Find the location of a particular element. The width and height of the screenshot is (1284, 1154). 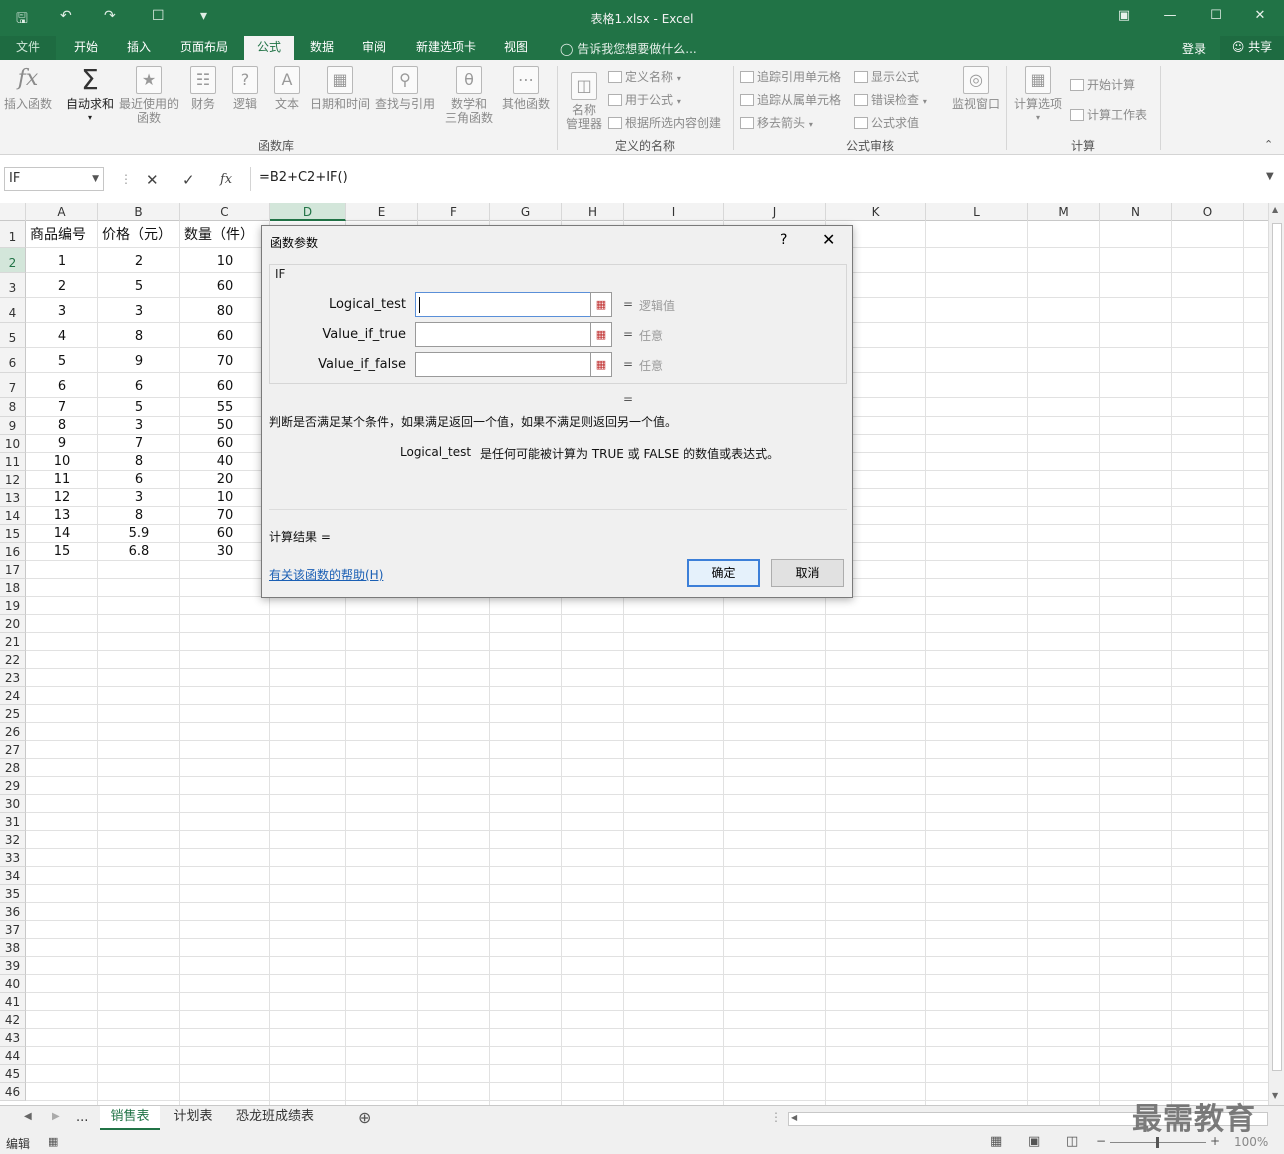

table-cell: 2 is located at coordinates (139, 260).